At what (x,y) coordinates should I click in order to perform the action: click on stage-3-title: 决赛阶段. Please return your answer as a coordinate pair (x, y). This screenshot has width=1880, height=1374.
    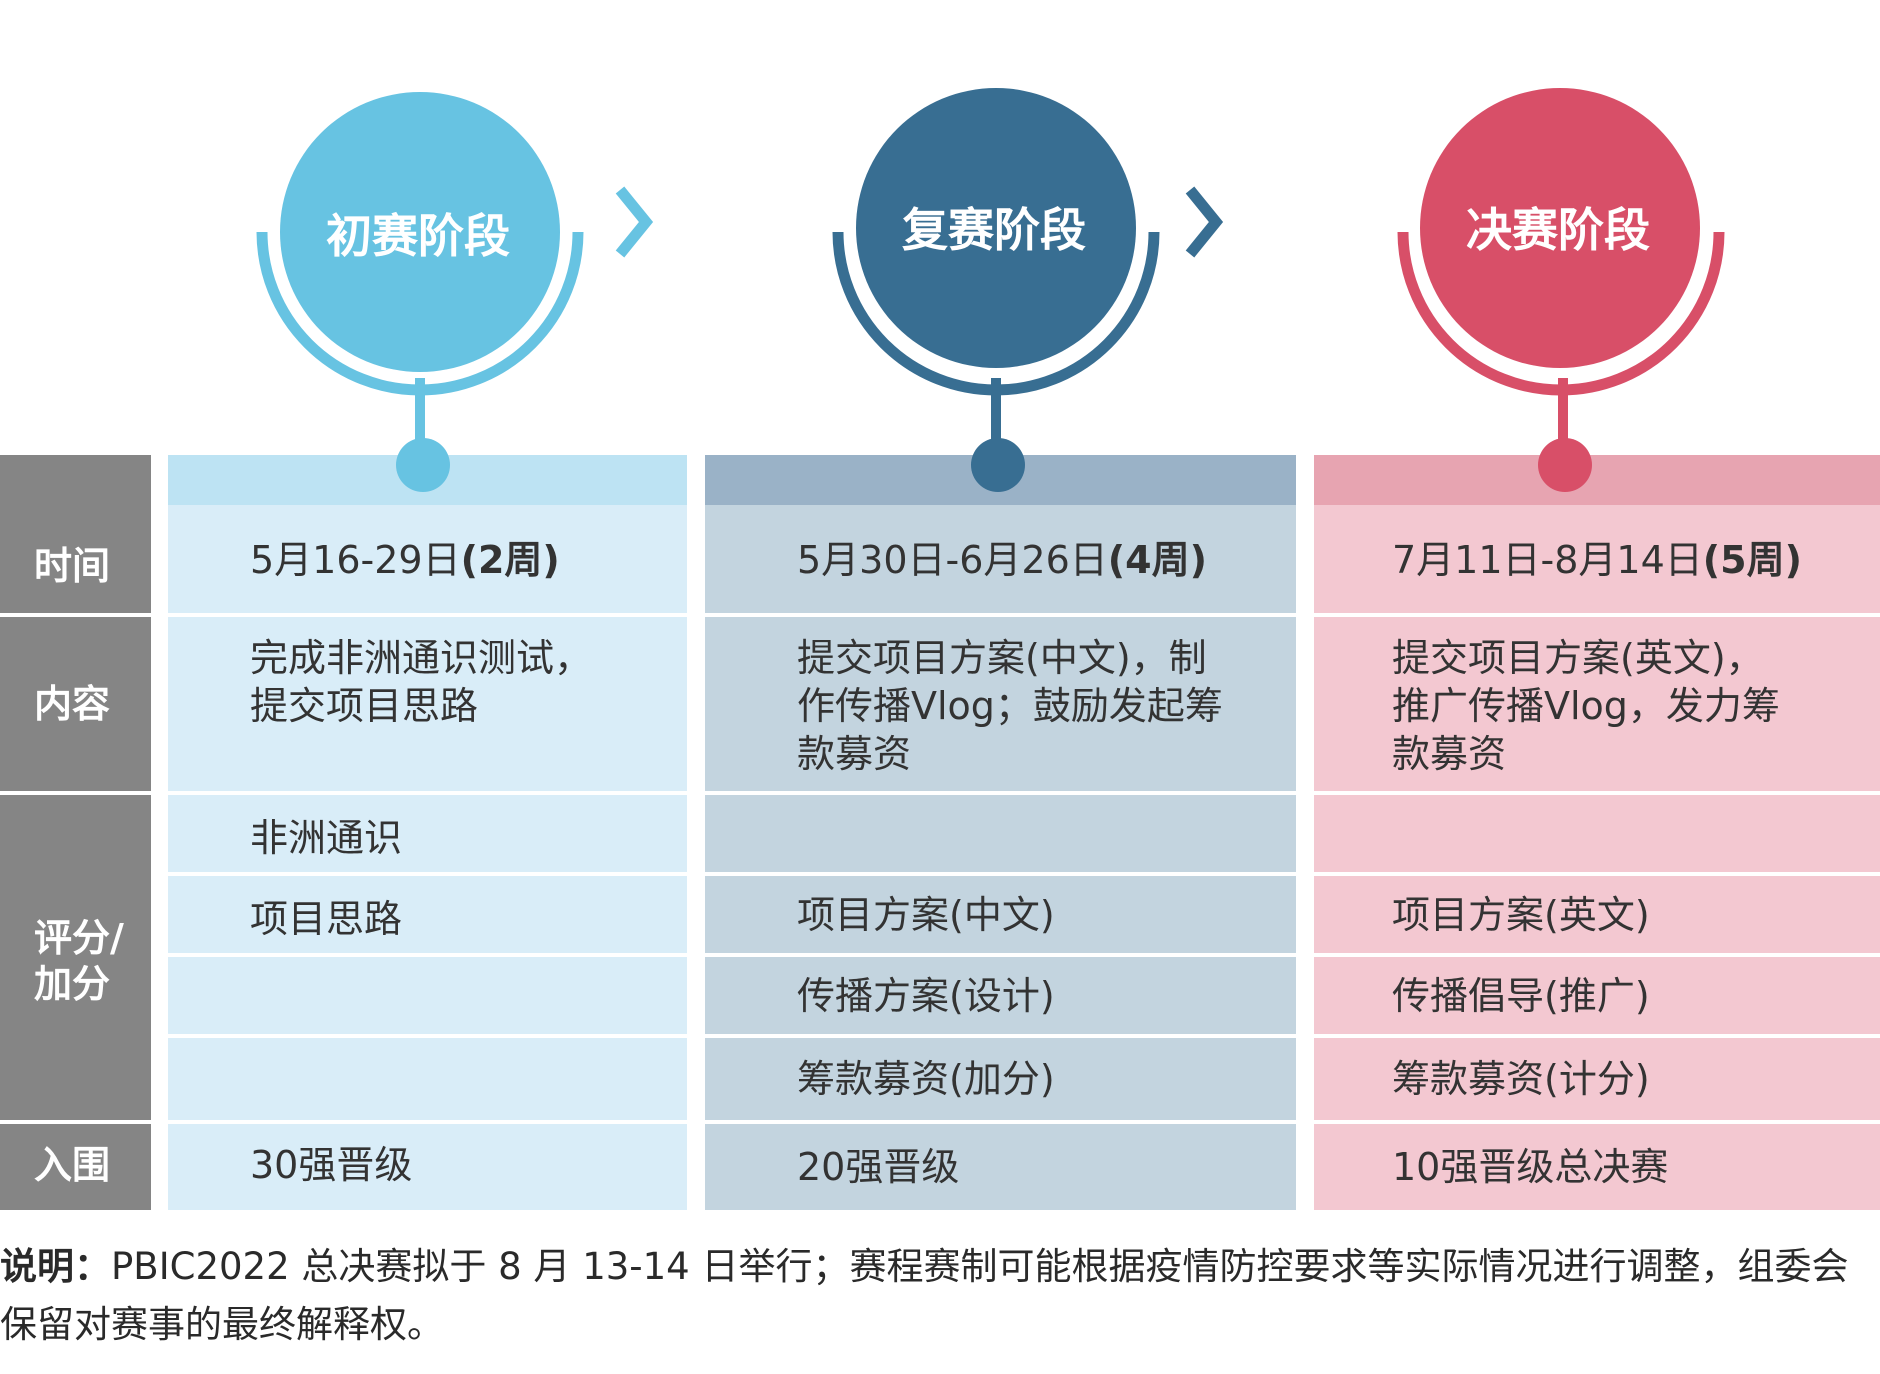
    Looking at the image, I should click on (1558, 230).